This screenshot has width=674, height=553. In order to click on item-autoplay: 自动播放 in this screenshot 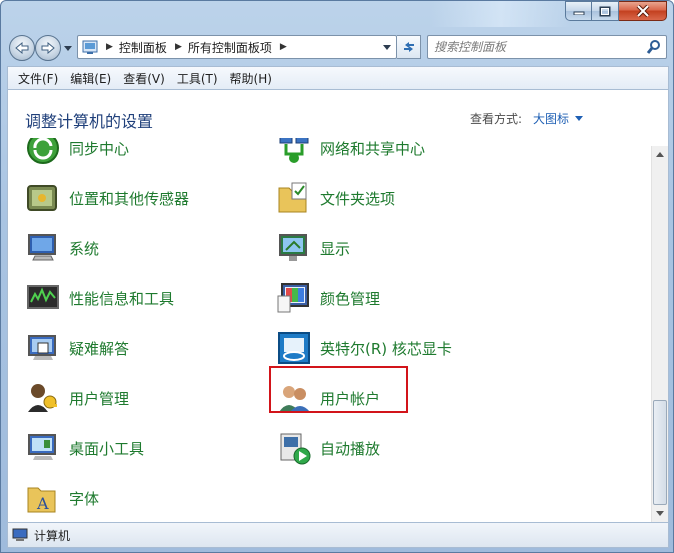, I will do `click(391, 448)`.